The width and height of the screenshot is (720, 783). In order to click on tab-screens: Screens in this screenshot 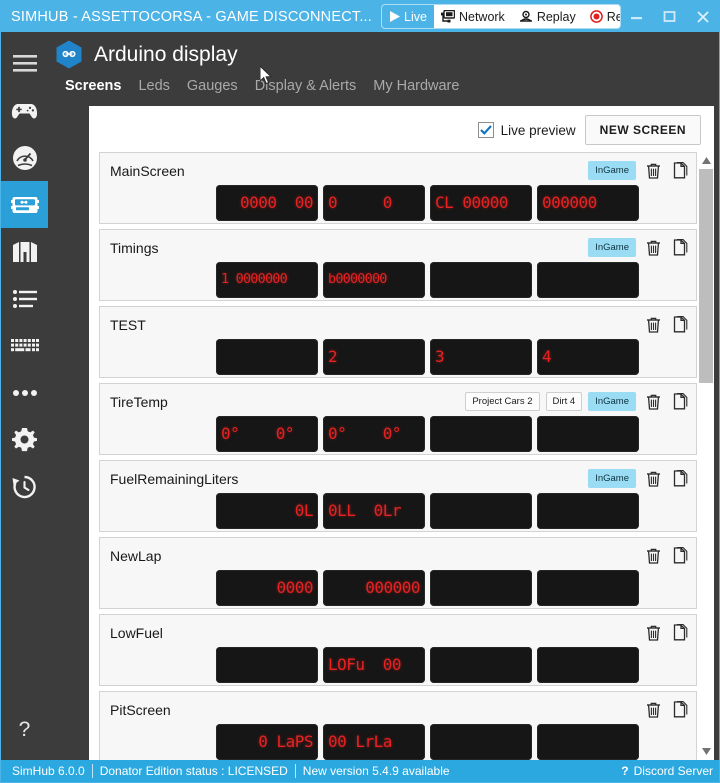, I will do `click(93, 88)`.